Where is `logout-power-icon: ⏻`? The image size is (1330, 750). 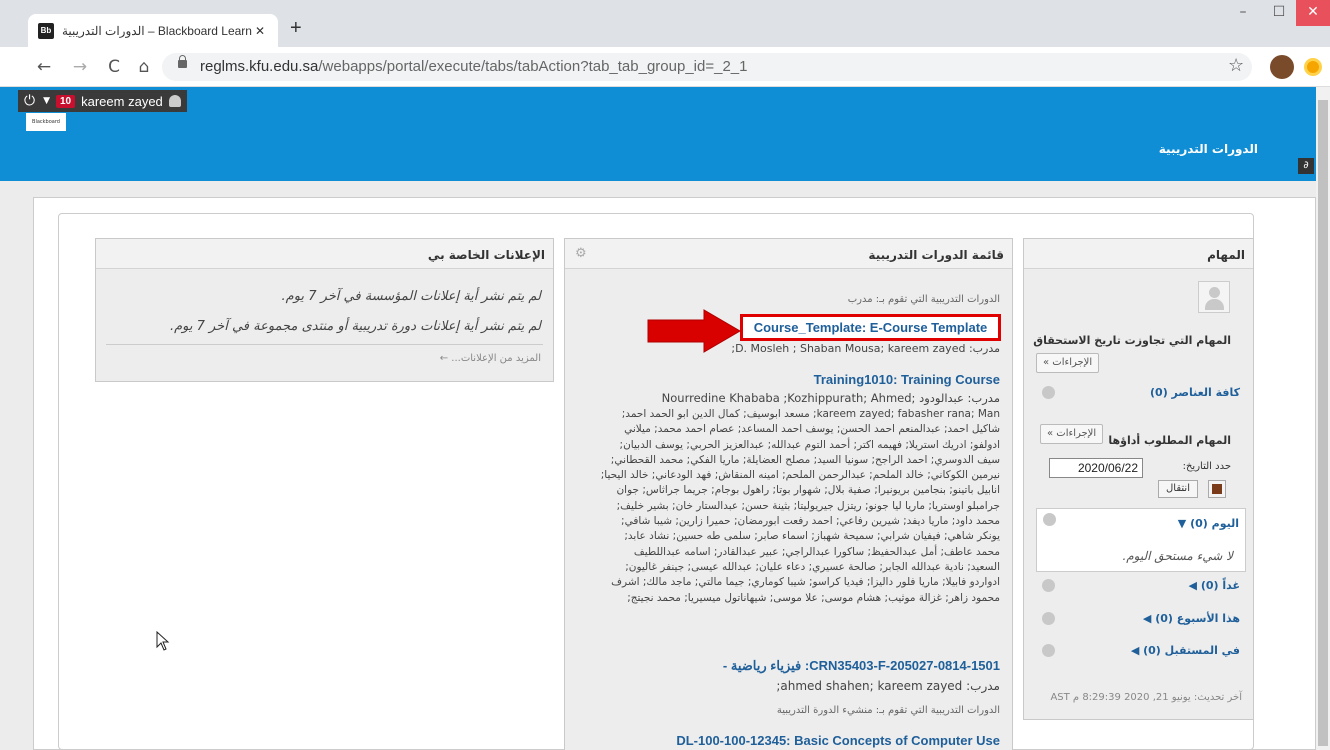 logout-power-icon: ⏻ is located at coordinates (29, 101).